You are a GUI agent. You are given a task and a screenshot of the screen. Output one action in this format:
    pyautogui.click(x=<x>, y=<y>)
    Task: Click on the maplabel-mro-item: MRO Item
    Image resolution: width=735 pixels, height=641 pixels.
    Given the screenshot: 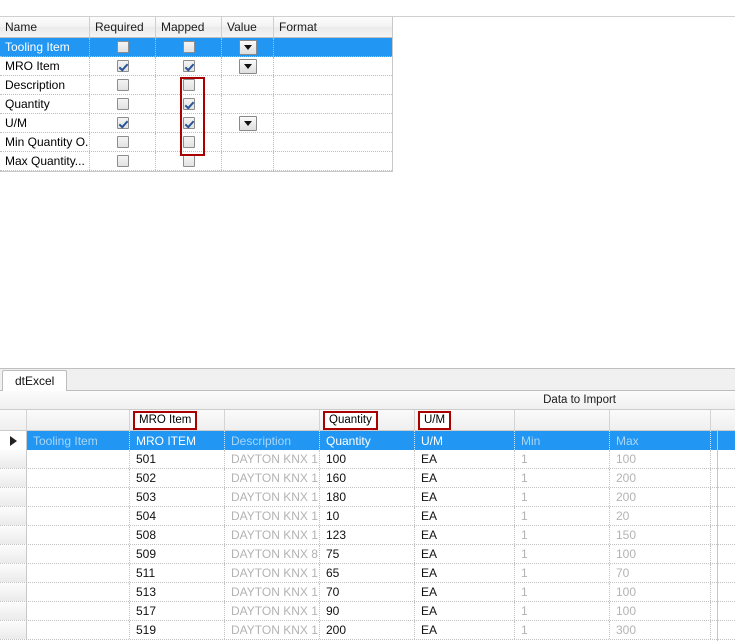 What is the action you would take?
    pyautogui.click(x=177, y=420)
    